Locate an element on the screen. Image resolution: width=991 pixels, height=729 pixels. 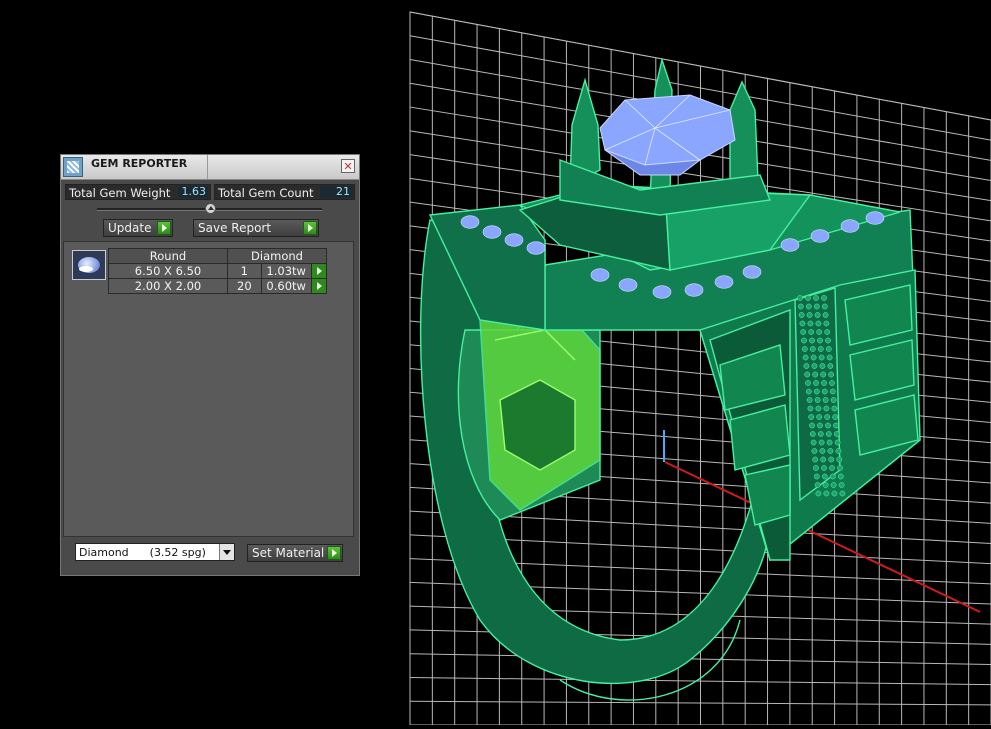
total-gem-weight-label: Total Gem Weight is located at coordinates (120, 193).